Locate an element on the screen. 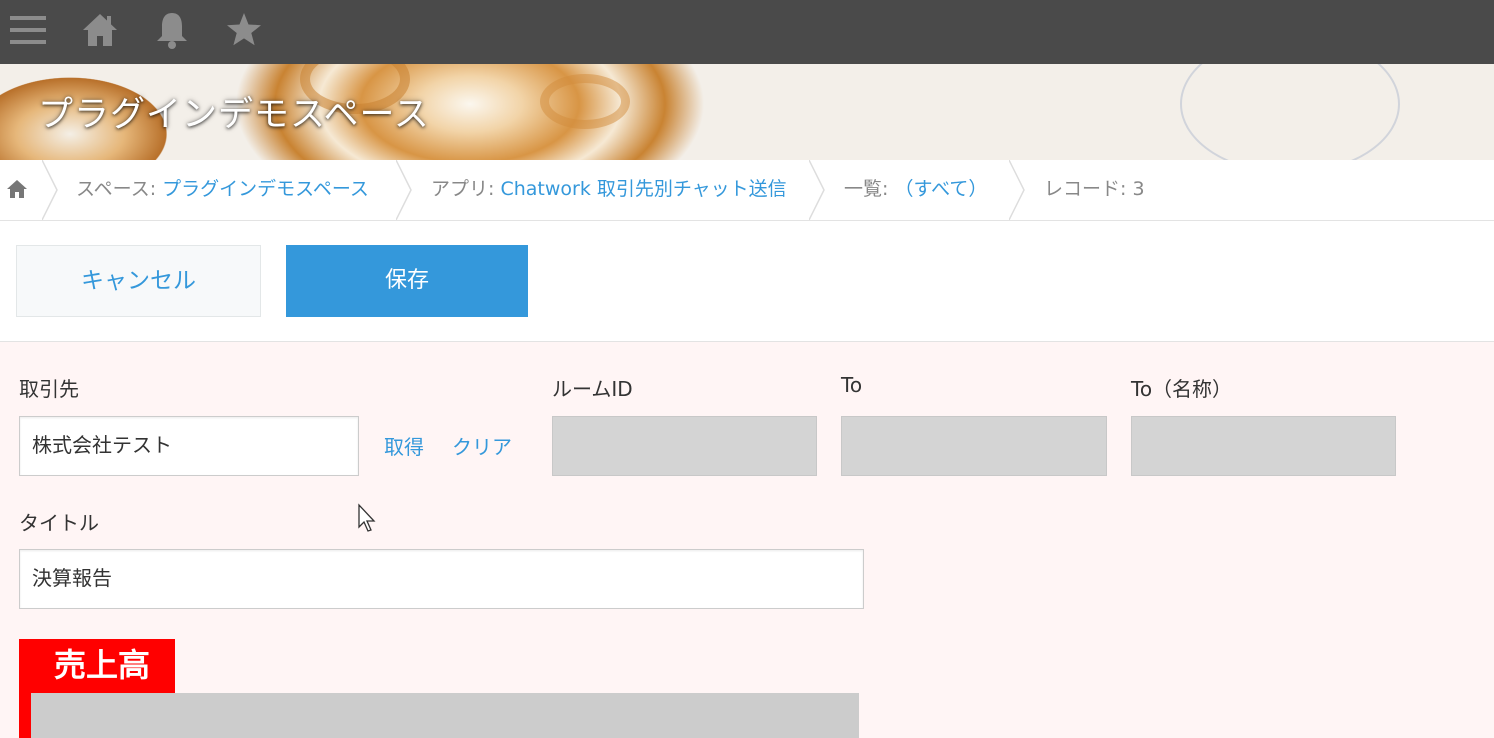 The width and height of the screenshot is (1494, 738). breadcrumb-view-label: 一覧: is located at coordinates (866, 189).